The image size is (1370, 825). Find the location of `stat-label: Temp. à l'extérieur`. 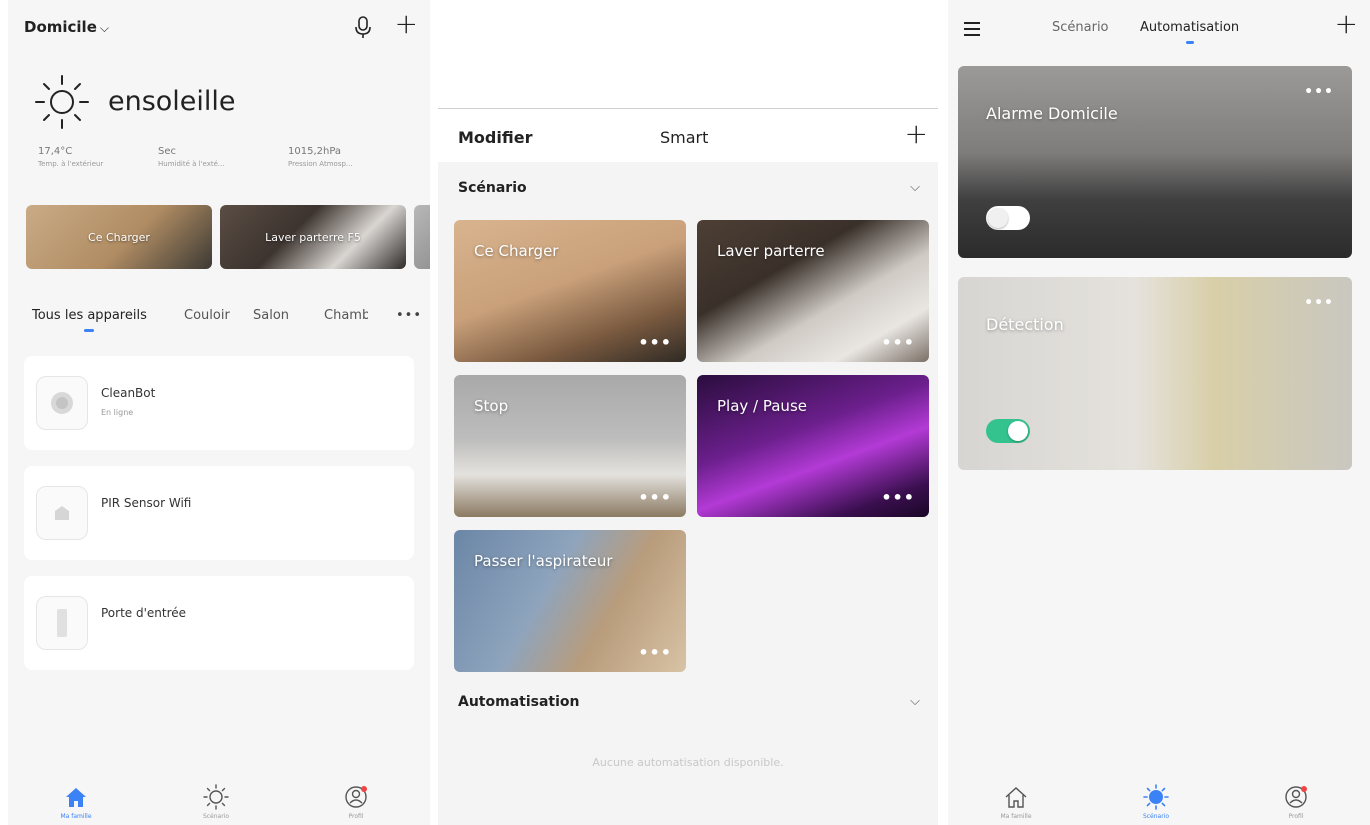

stat-label: Temp. à l'extérieur is located at coordinates (71, 164).